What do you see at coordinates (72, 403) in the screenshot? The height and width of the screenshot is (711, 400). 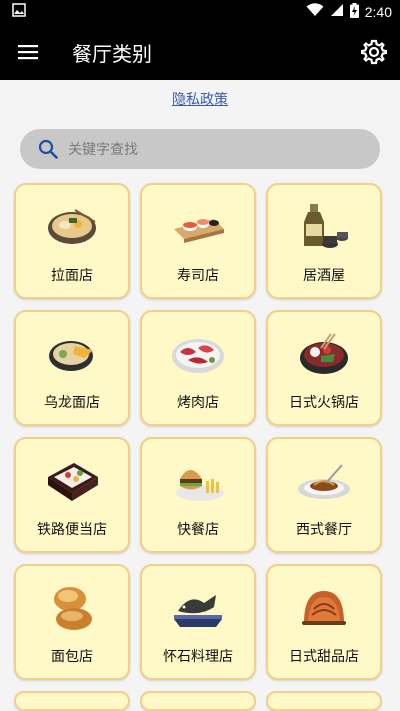 I see `category-label: 乌龙面店` at bounding box center [72, 403].